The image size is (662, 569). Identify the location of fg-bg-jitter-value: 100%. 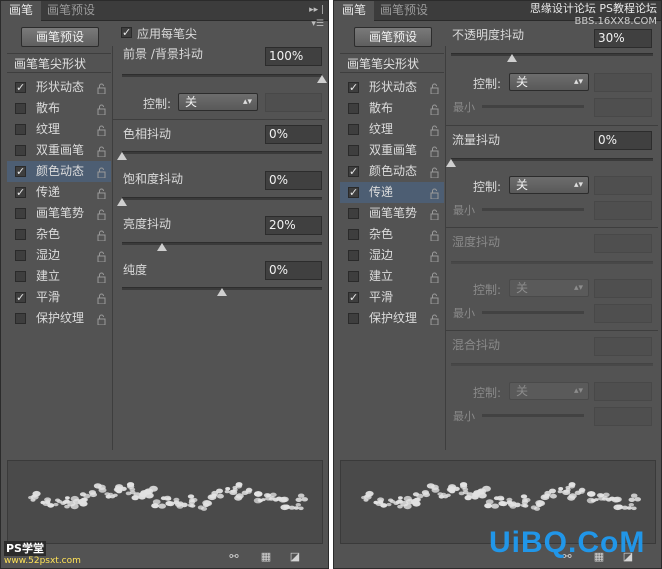
(293, 56).